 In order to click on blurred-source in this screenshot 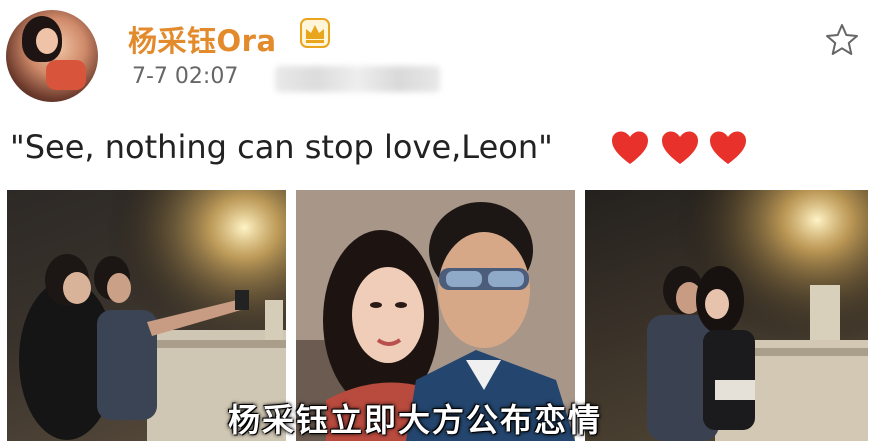, I will do `click(357, 79)`.